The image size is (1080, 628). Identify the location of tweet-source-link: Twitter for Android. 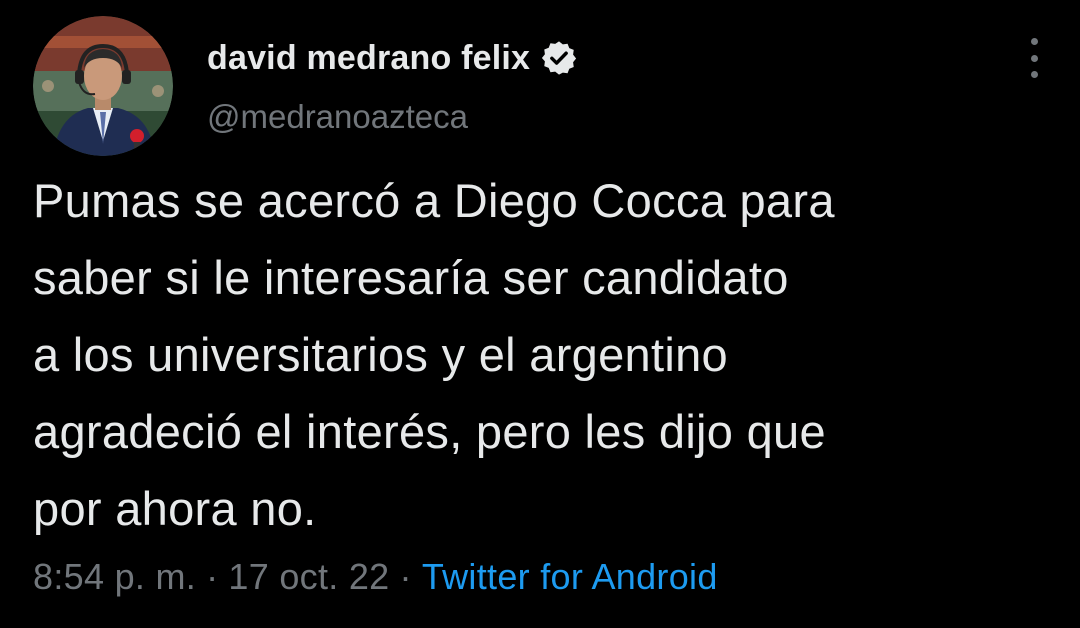
(570, 576).